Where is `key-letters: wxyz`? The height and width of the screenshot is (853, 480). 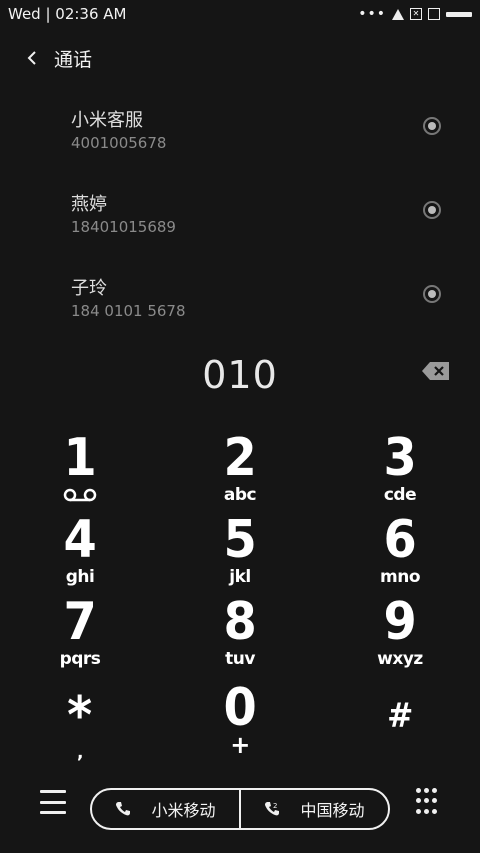 key-letters: wxyz is located at coordinates (400, 659).